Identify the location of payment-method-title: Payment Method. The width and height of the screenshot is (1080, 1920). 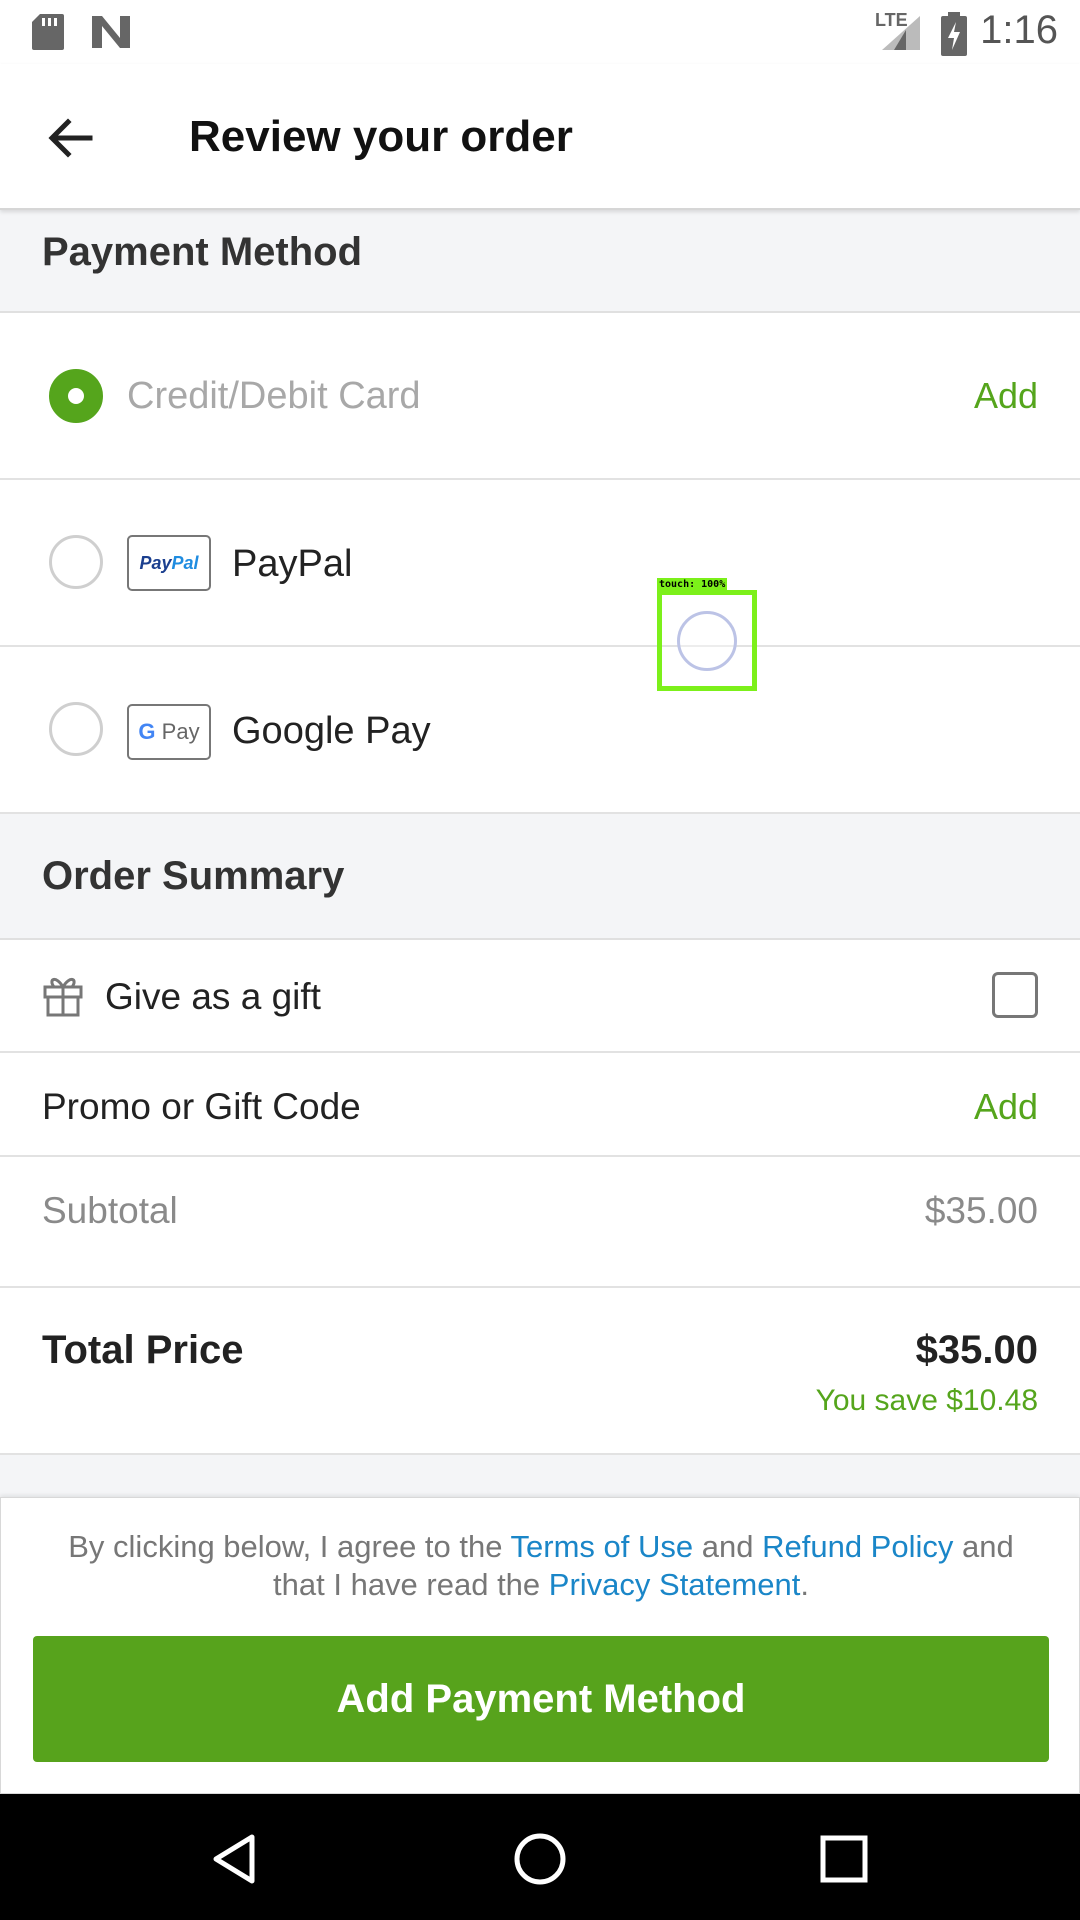
(202, 252).